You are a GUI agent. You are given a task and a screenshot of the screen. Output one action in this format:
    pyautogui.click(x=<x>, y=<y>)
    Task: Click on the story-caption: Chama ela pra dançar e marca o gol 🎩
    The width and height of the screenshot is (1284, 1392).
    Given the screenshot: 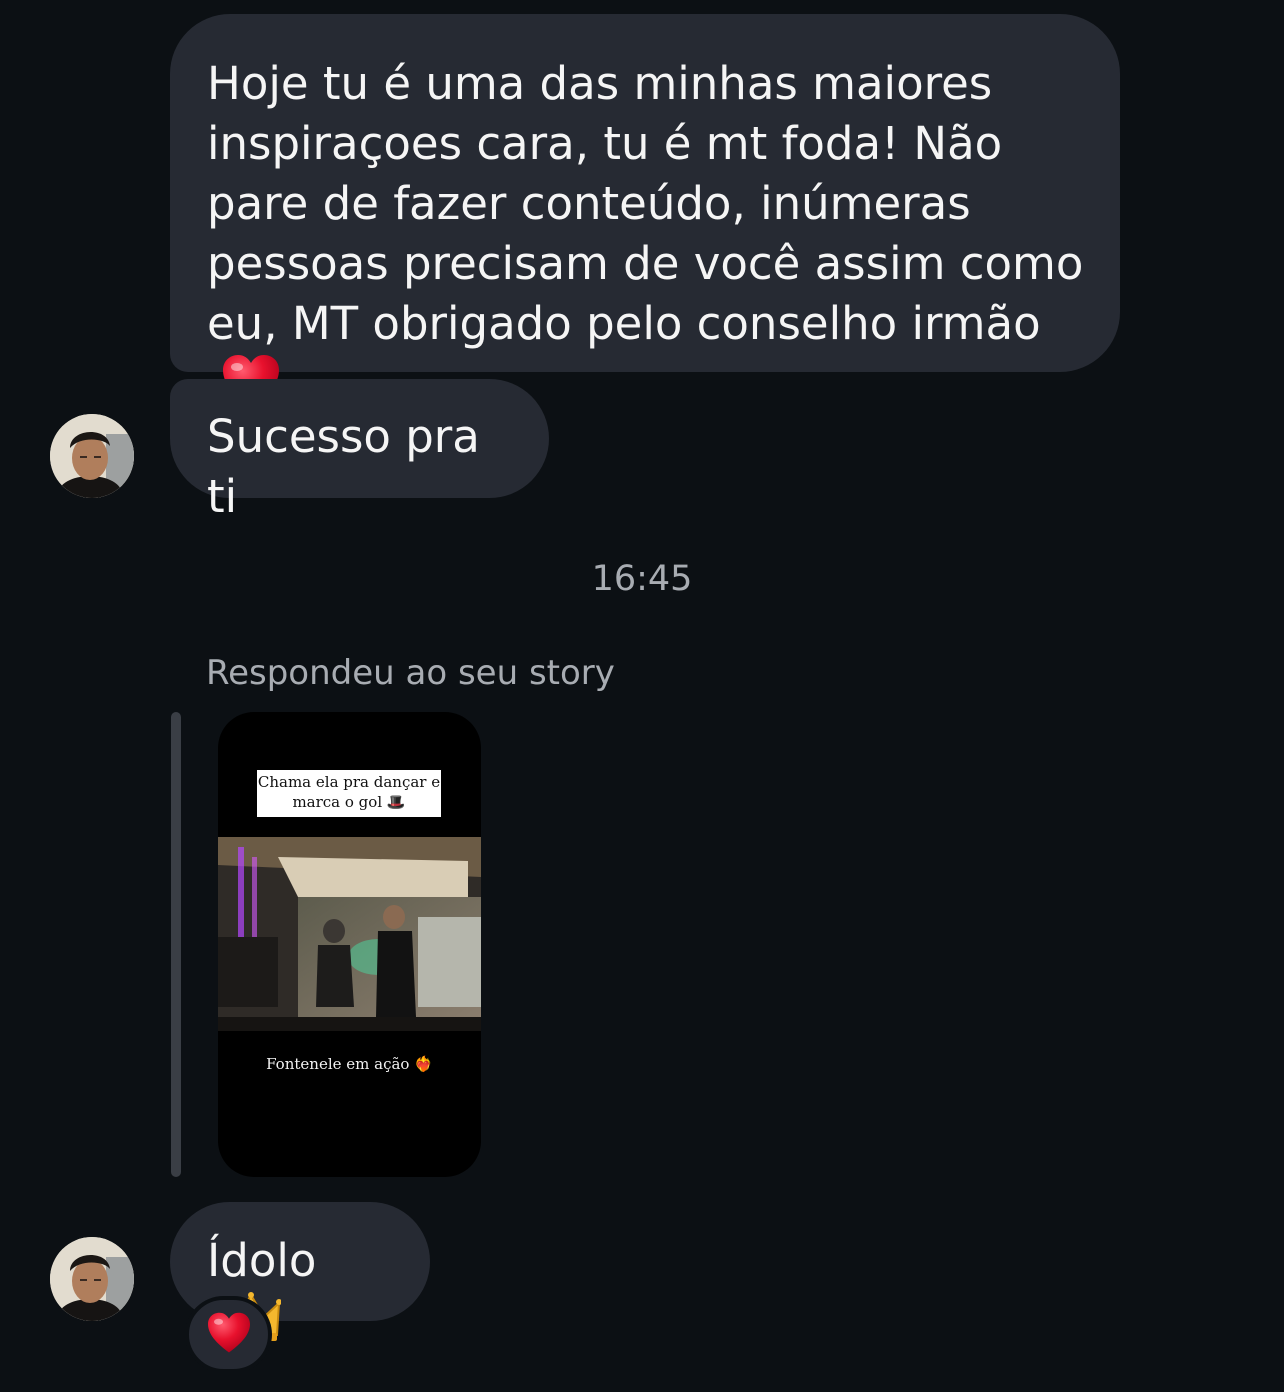 What is the action you would take?
    pyautogui.click(x=349, y=793)
    